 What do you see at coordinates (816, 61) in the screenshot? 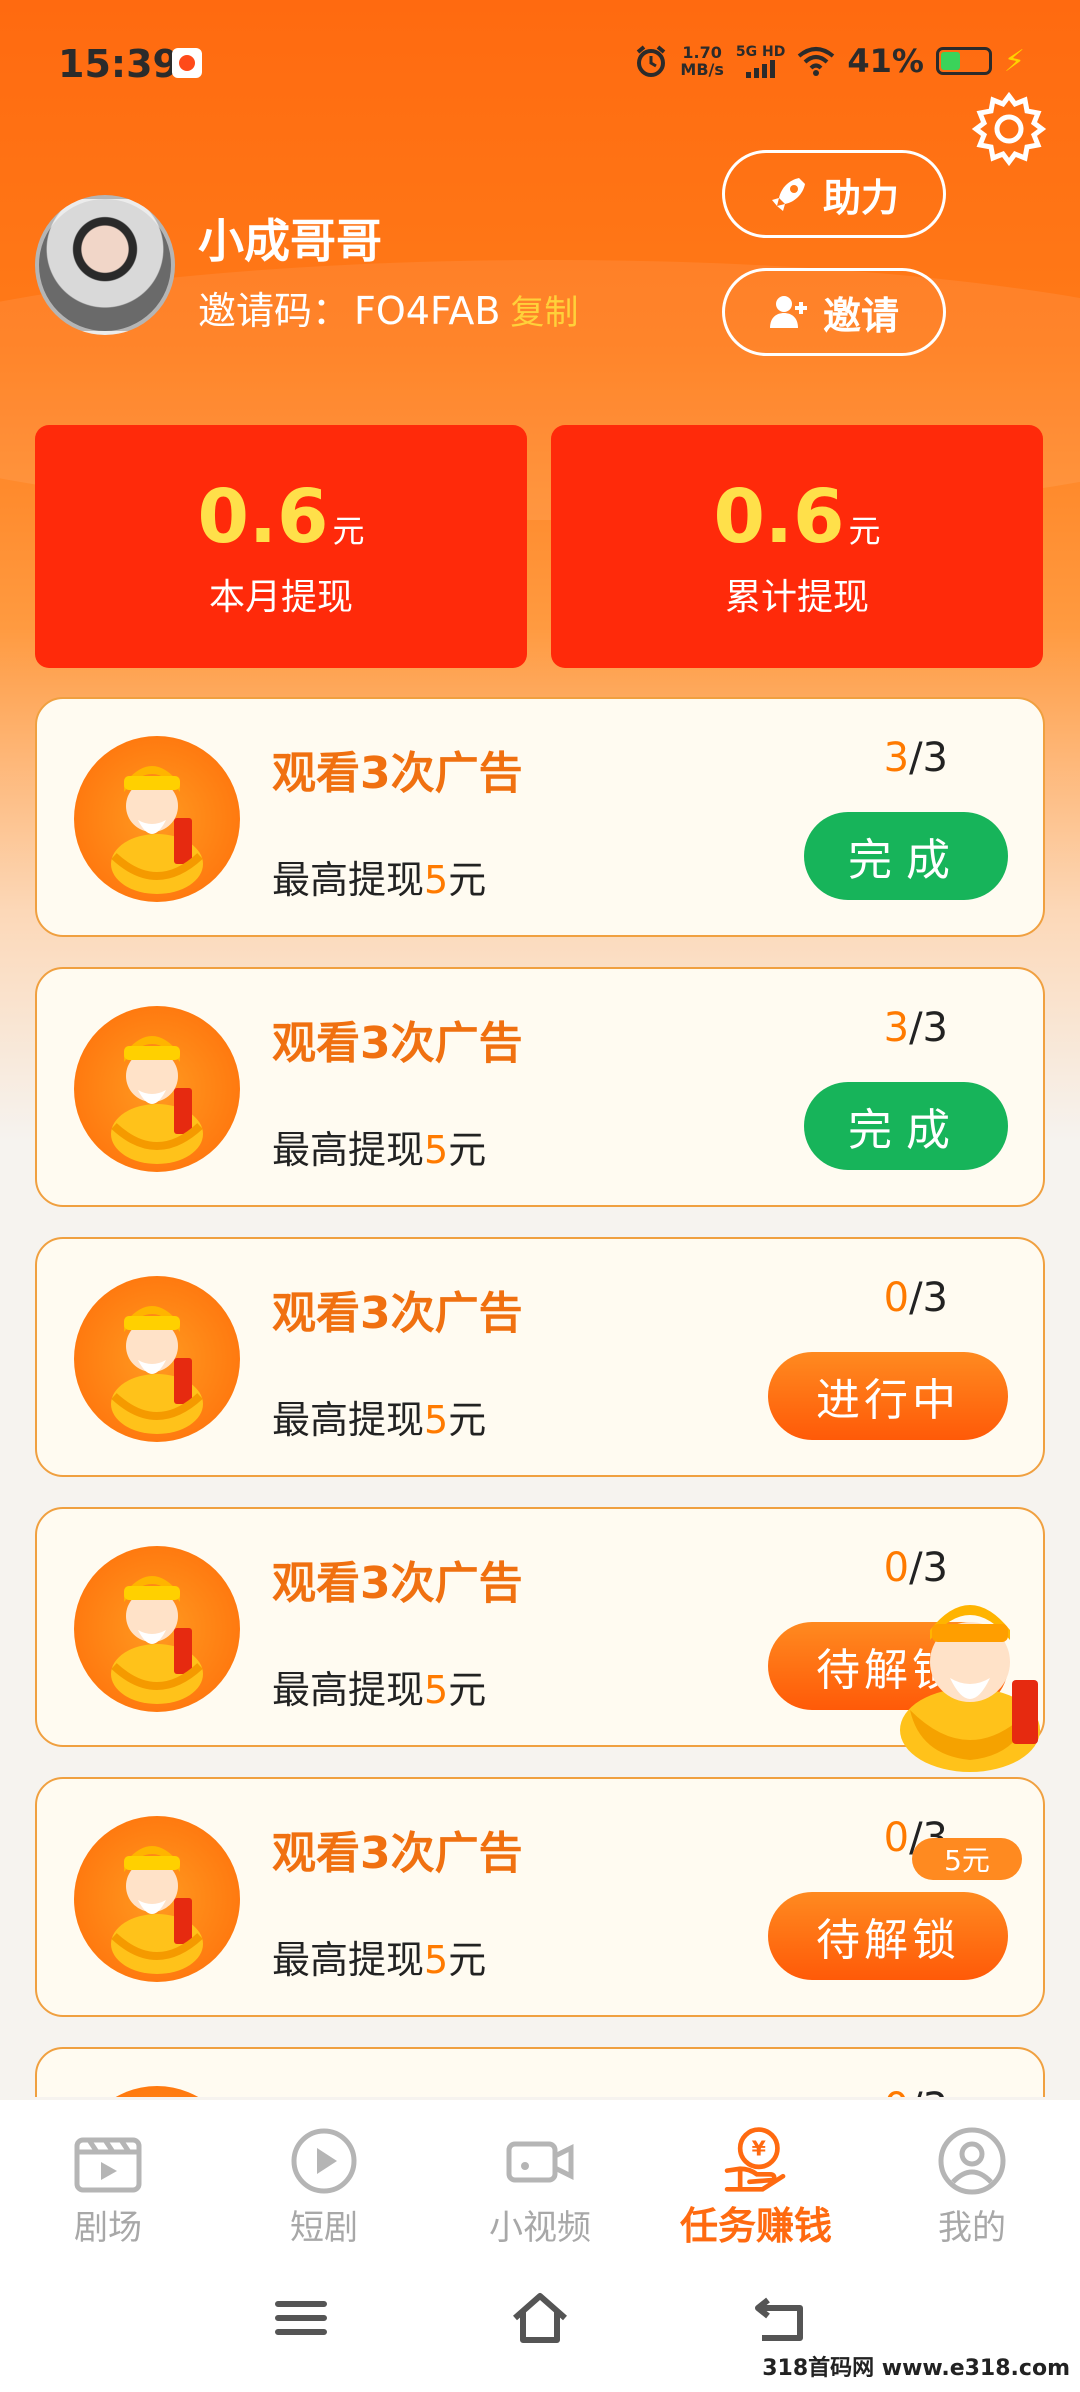
I see `wifi-icon` at bounding box center [816, 61].